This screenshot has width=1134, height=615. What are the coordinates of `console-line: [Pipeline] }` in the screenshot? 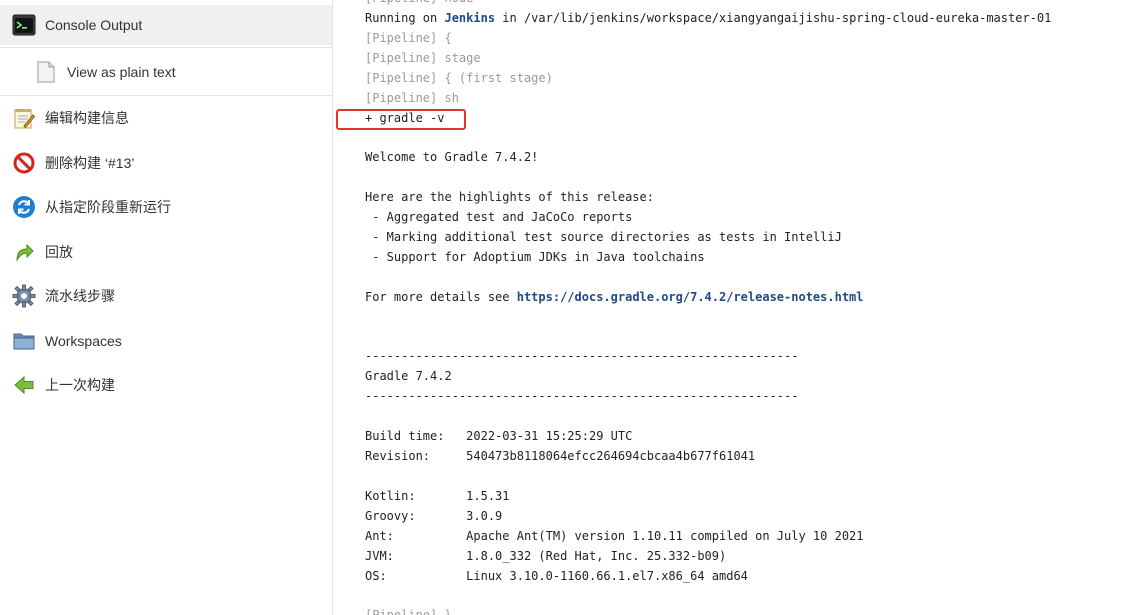 It's located at (408, 611).